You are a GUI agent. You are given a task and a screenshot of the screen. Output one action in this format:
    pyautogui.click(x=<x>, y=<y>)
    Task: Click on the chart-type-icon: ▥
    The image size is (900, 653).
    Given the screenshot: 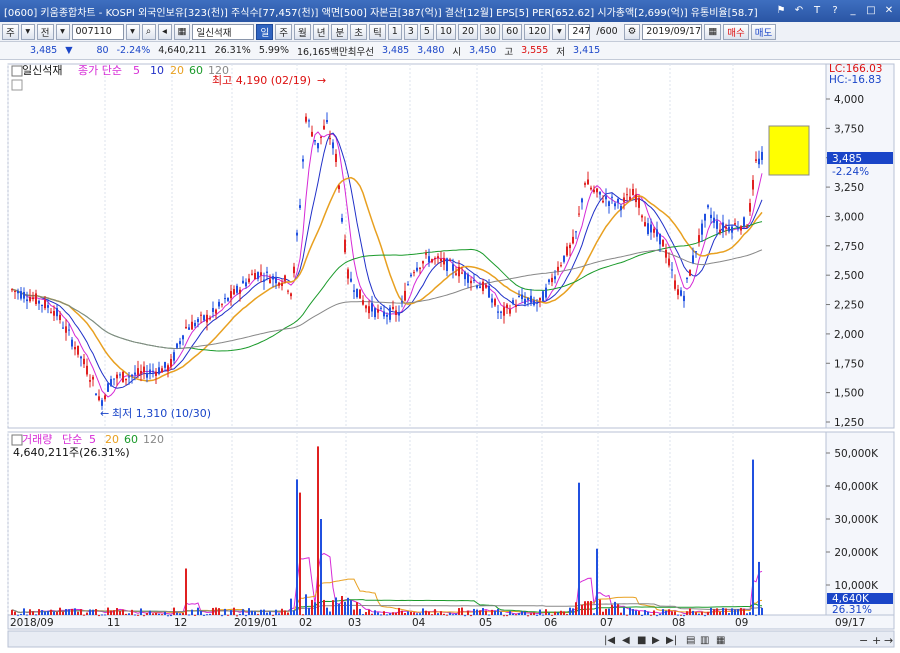 What is the action you would take?
    pyautogui.click(x=704, y=640)
    